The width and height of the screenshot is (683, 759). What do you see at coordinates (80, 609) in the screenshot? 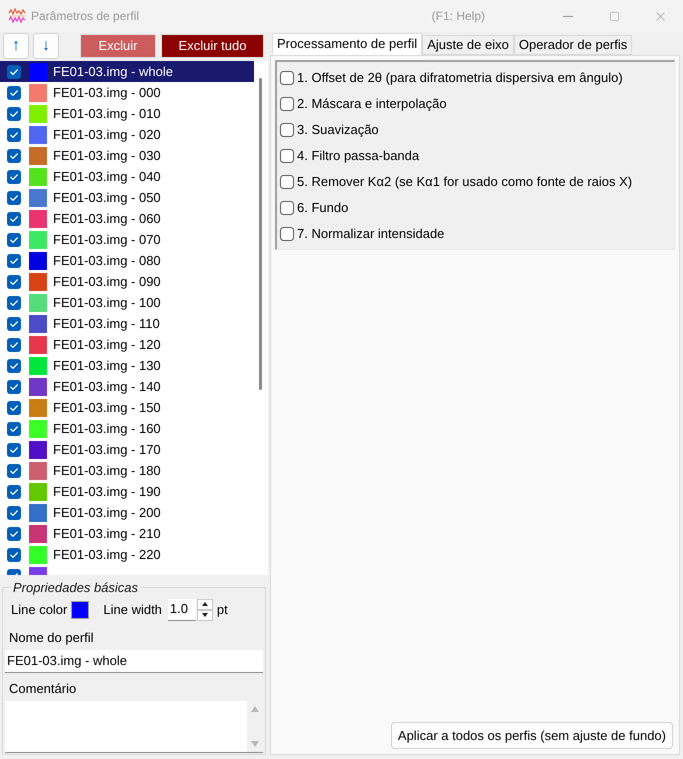
I see `line-color-swatch-icon` at bounding box center [80, 609].